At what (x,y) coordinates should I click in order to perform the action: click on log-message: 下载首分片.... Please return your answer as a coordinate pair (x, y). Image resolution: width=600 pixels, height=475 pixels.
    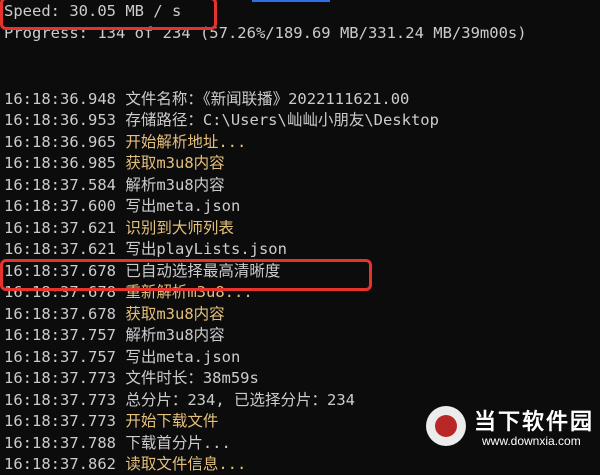
    Looking at the image, I should click on (178, 443).